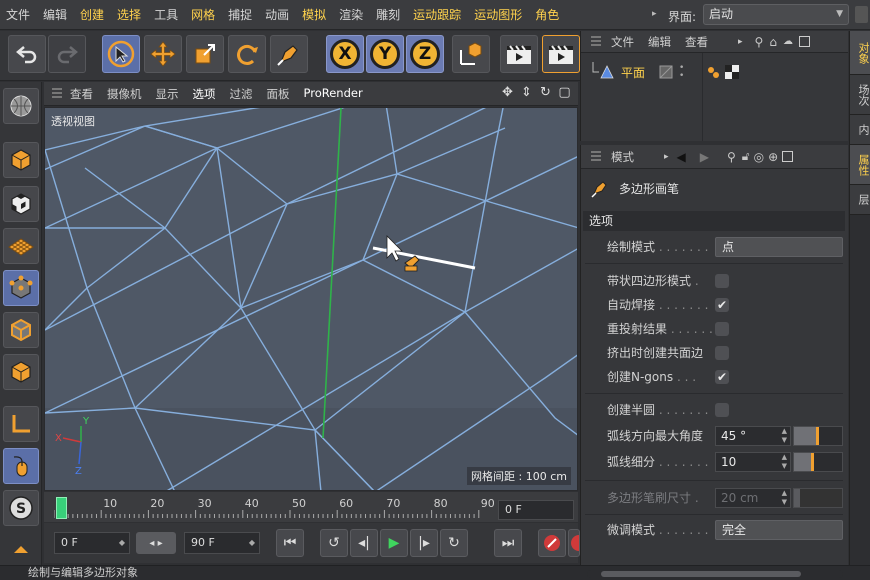 The height and width of the screenshot is (580, 870). I want to click on object-row: 平面 • •, so click(715, 72).